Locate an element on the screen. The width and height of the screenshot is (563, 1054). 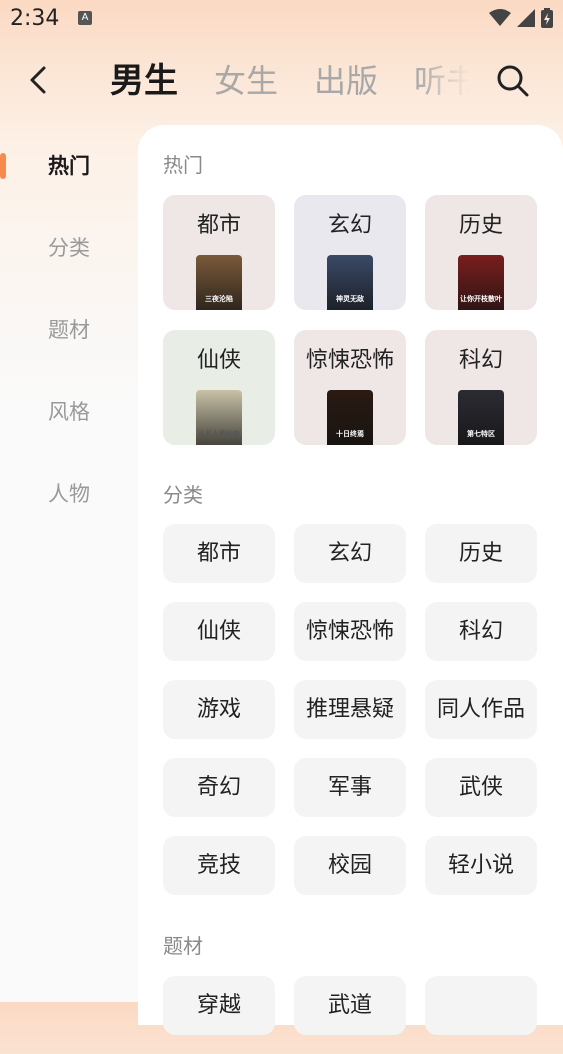
category-chip: 竞技 is located at coordinates (219, 865).